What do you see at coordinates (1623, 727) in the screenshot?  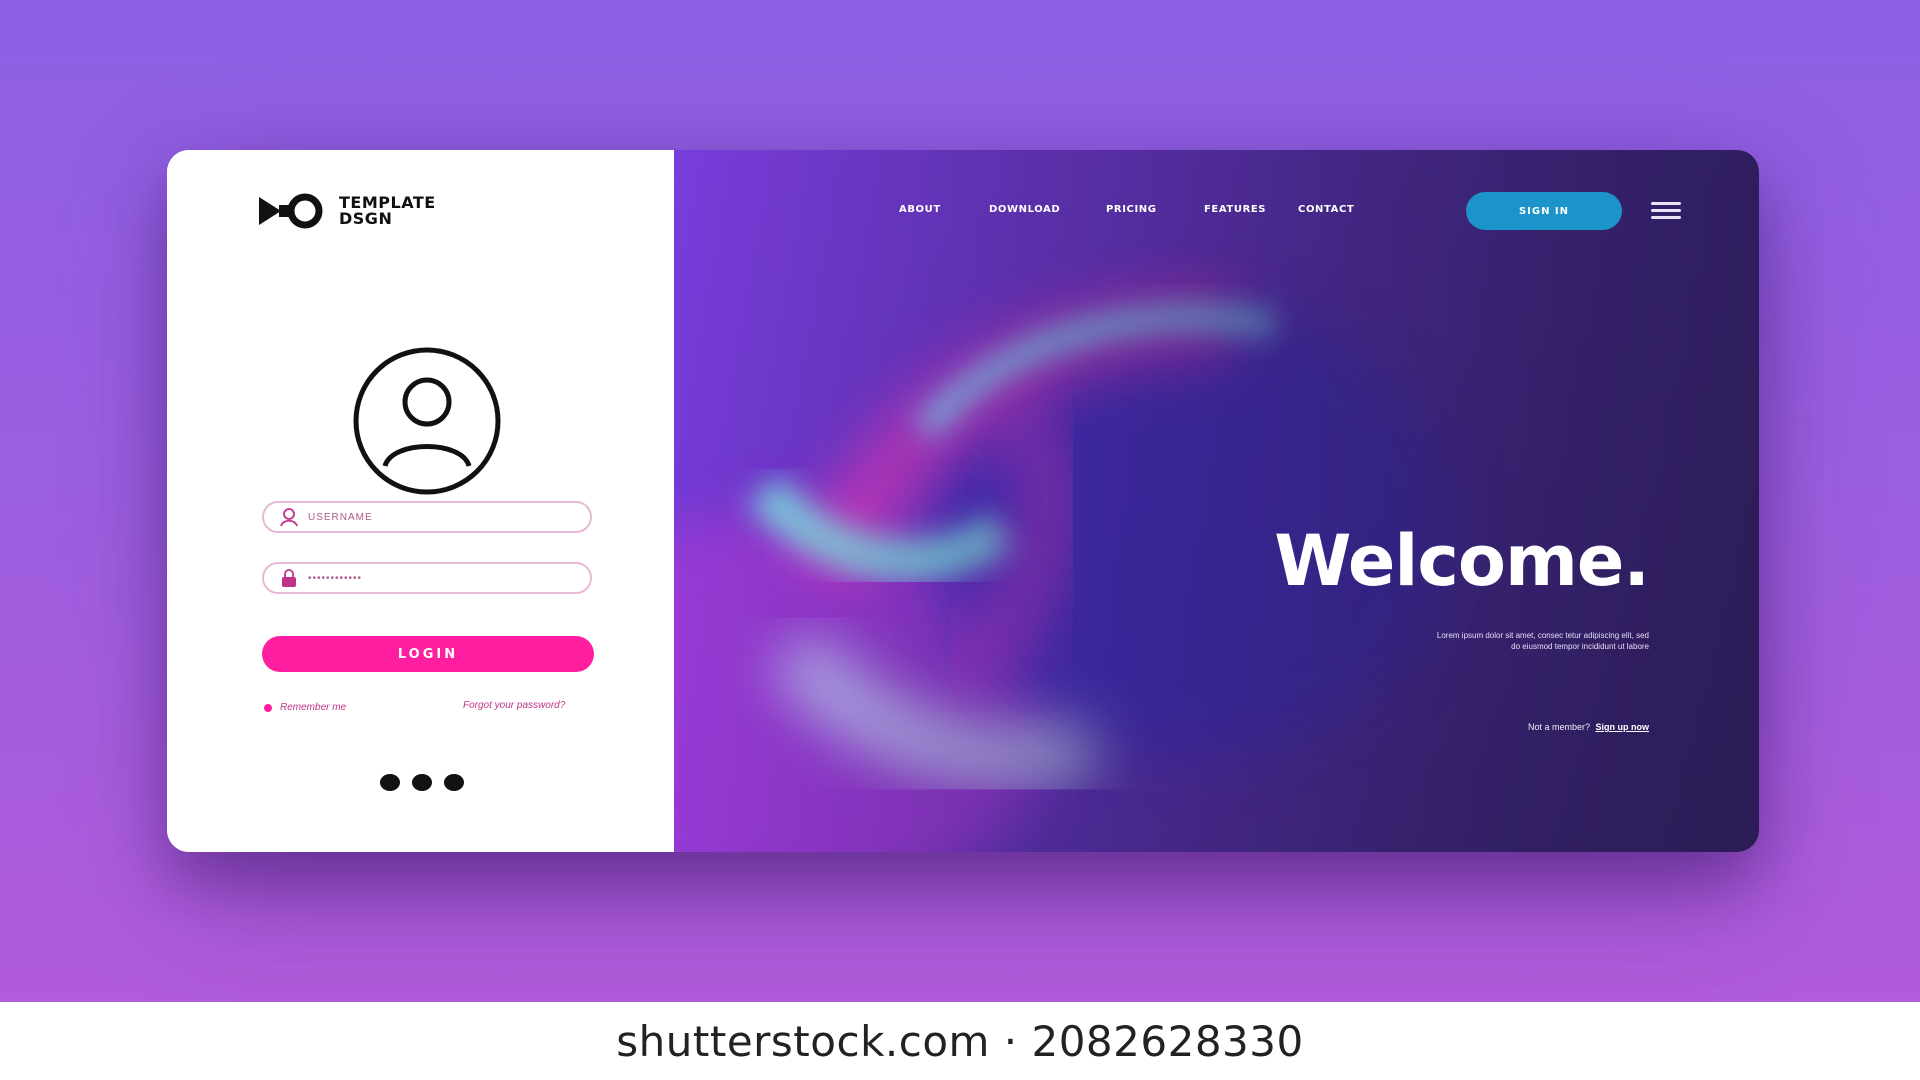 I see `sign-up-link: Sign up now` at bounding box center [1623, 727].